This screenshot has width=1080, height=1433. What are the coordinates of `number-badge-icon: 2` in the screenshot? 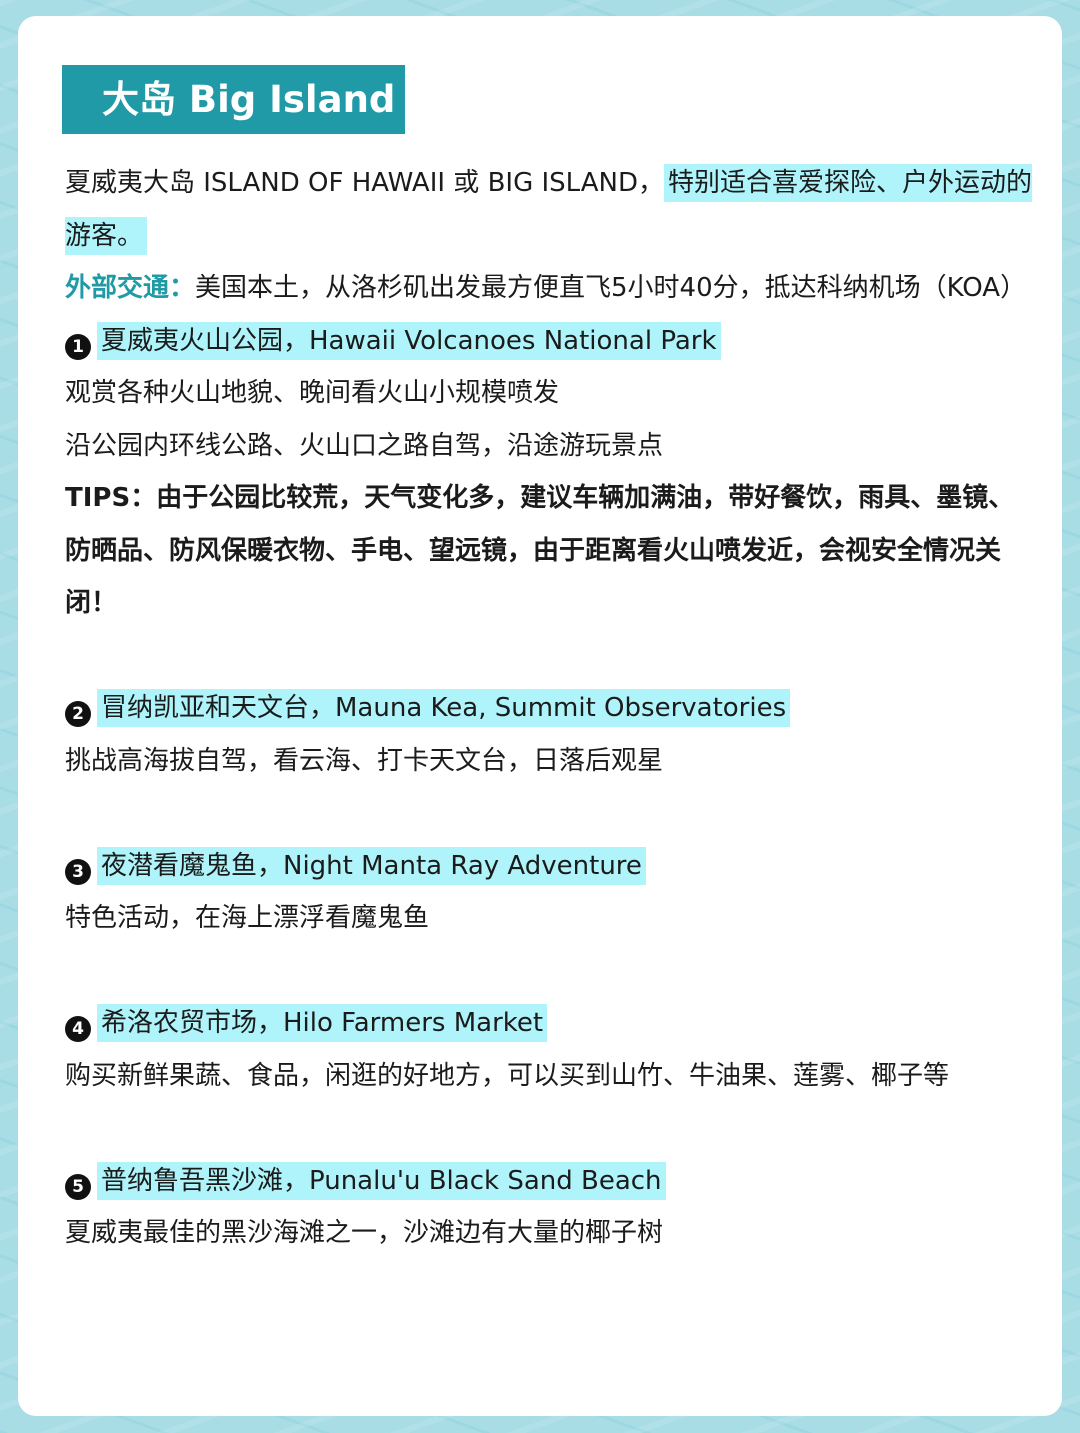 It's located at (78, 714).